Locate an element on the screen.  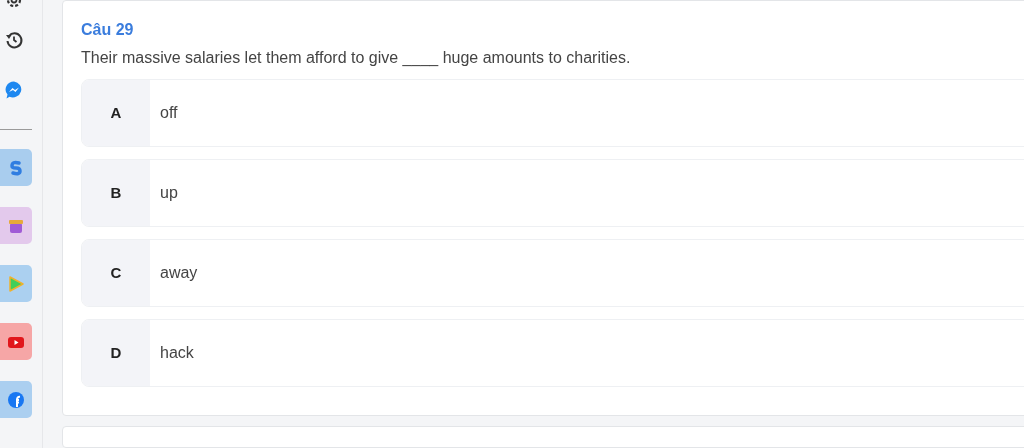
option-text: off is located at coordinates (168, 112).